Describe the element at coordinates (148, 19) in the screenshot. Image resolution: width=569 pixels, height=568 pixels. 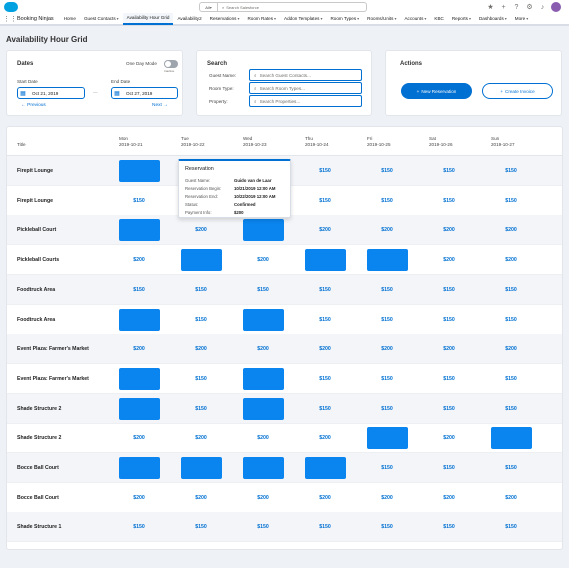
I see `nav-tab-availability-hour-grid: Availability Hour Grid` at that location.